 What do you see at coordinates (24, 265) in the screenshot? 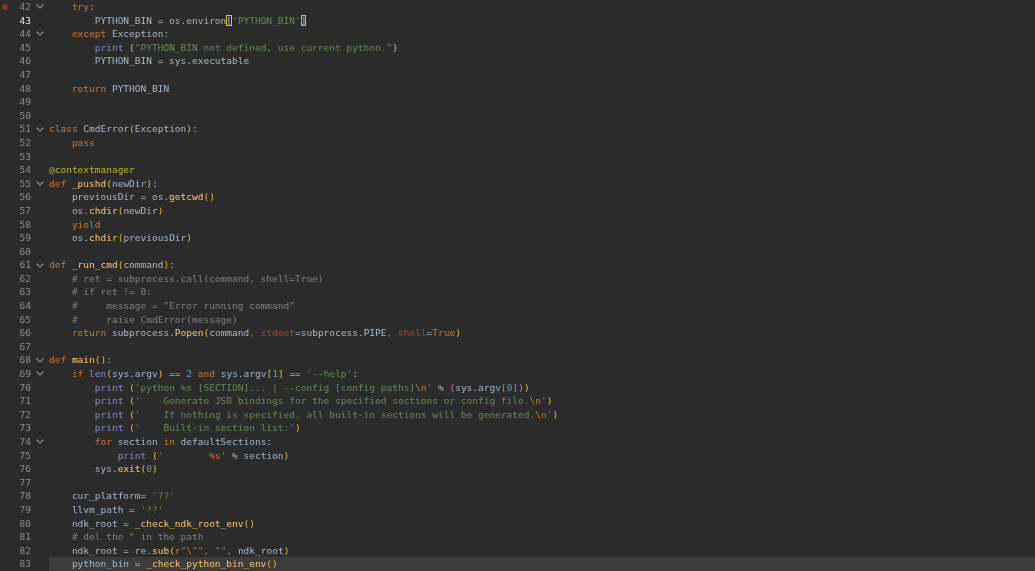
I see `line-number: 61` at bounding box center [24, 265].